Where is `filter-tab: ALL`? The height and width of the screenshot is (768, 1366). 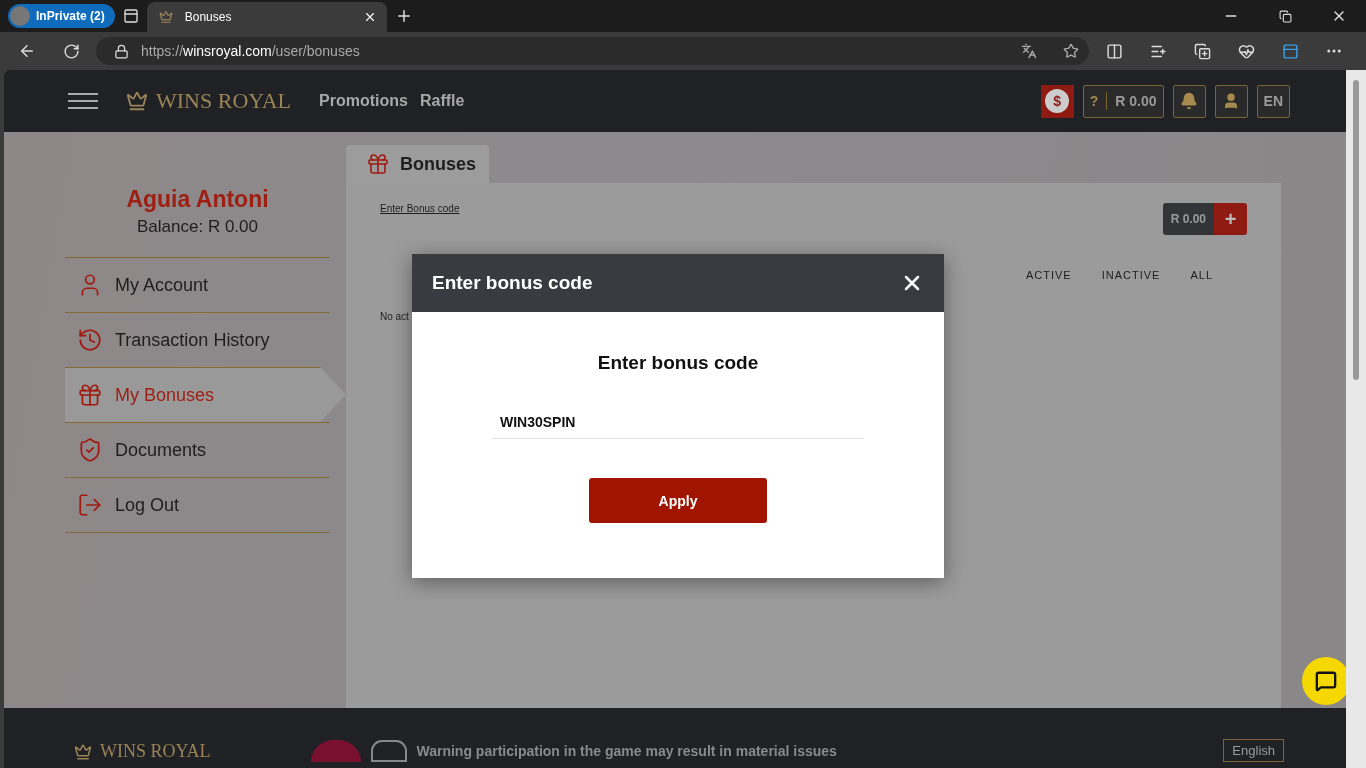 filter-tab: ALL is located at coordinates (1201, 275).